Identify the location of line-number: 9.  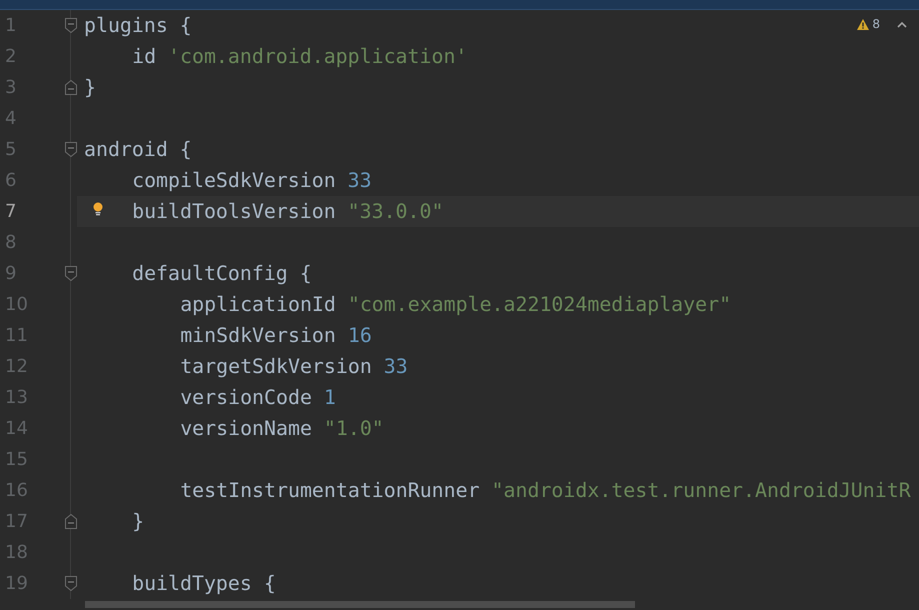
(11, 273).